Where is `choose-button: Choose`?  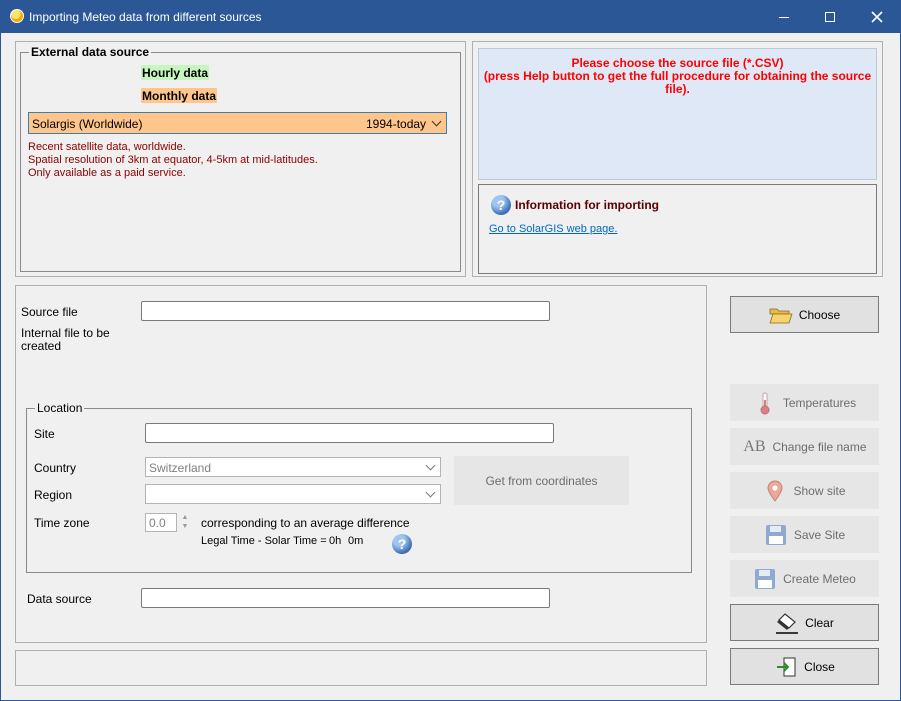 choose-button: Choose is located at coordinates (804, 314).